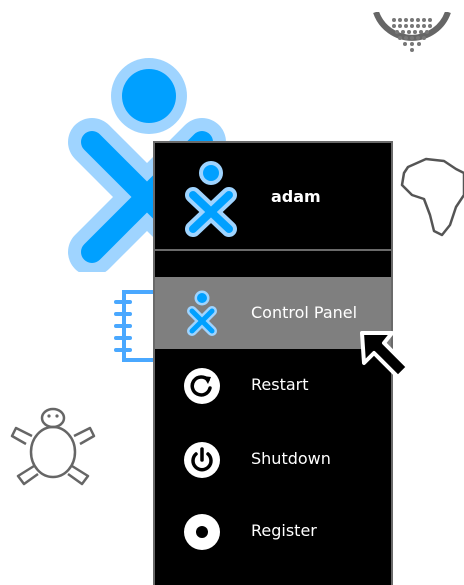  Describe the element at coordinates (202, 313) in the screenshot. I see `xo-icon` at that location.